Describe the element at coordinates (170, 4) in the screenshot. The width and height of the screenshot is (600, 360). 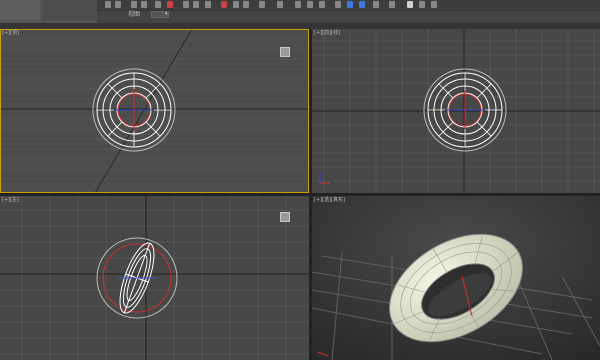
I see `select-filter-icon` at that location.